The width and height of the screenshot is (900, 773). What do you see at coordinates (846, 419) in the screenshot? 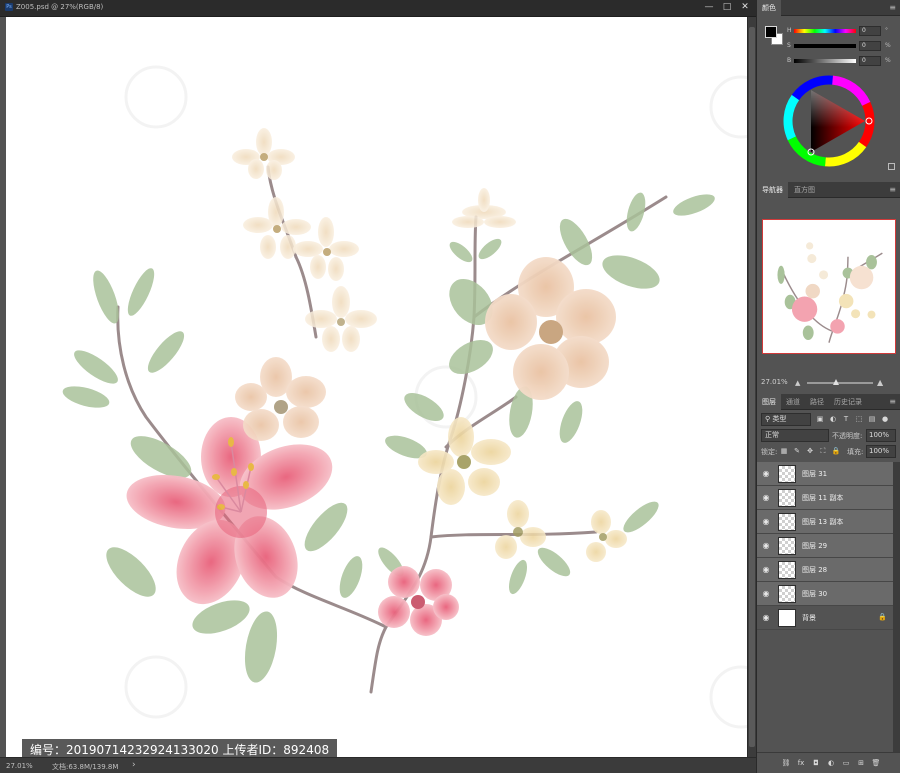
I see `type-filter-icon: T` at bounding box center [846, 419].